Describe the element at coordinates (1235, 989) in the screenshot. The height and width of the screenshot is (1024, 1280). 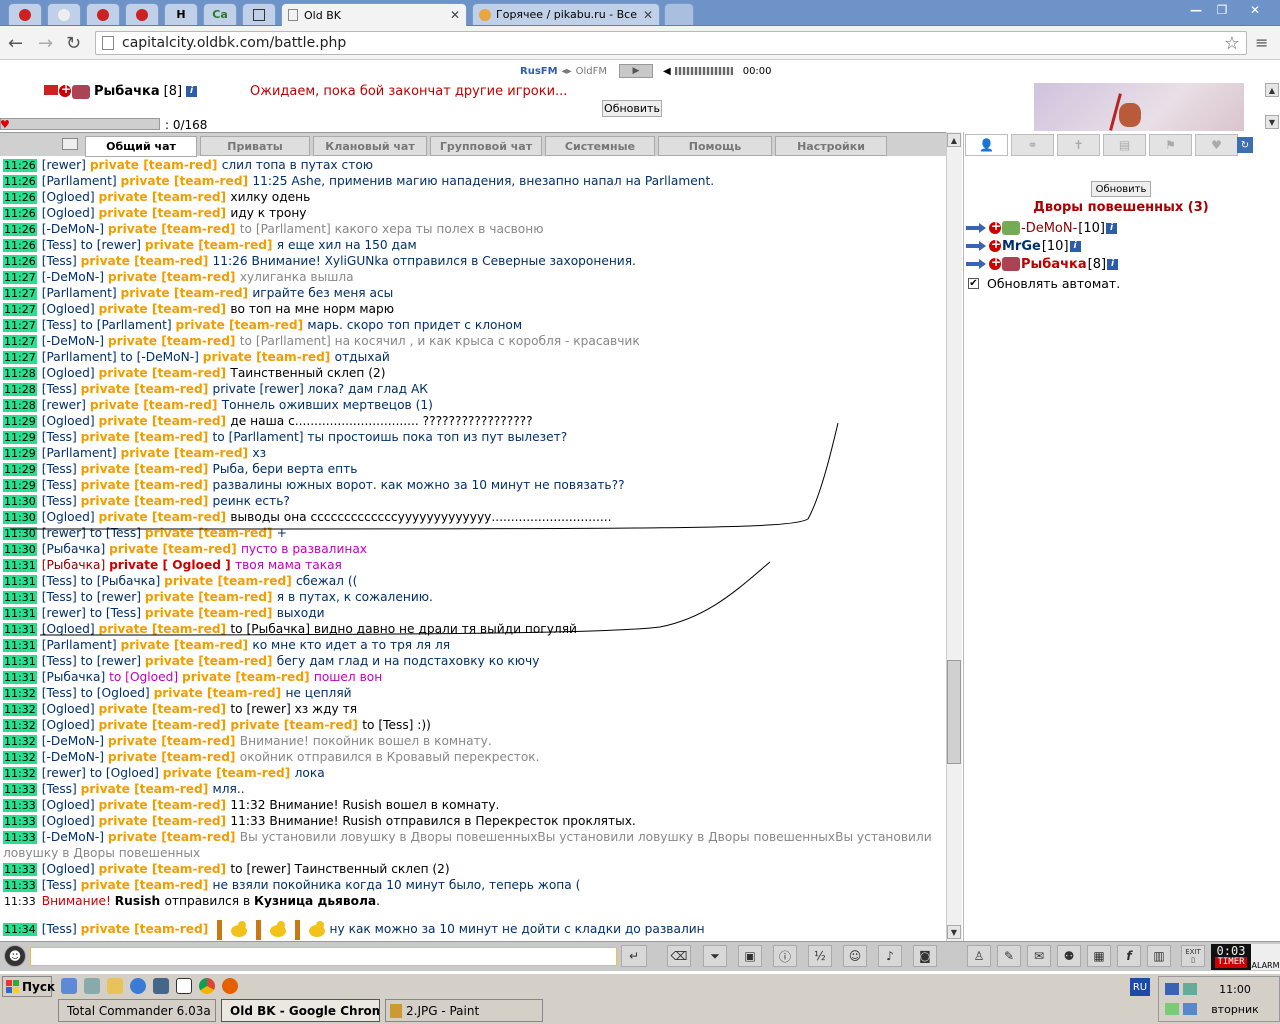
I see `taskbar-time: 11:00` at that location.